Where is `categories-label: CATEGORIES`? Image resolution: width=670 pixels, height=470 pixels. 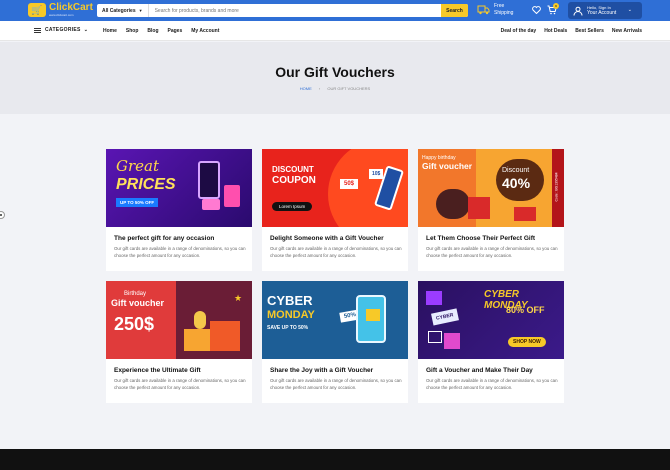 categories-label: CATEGORIES is located at coordinates (63, 30).